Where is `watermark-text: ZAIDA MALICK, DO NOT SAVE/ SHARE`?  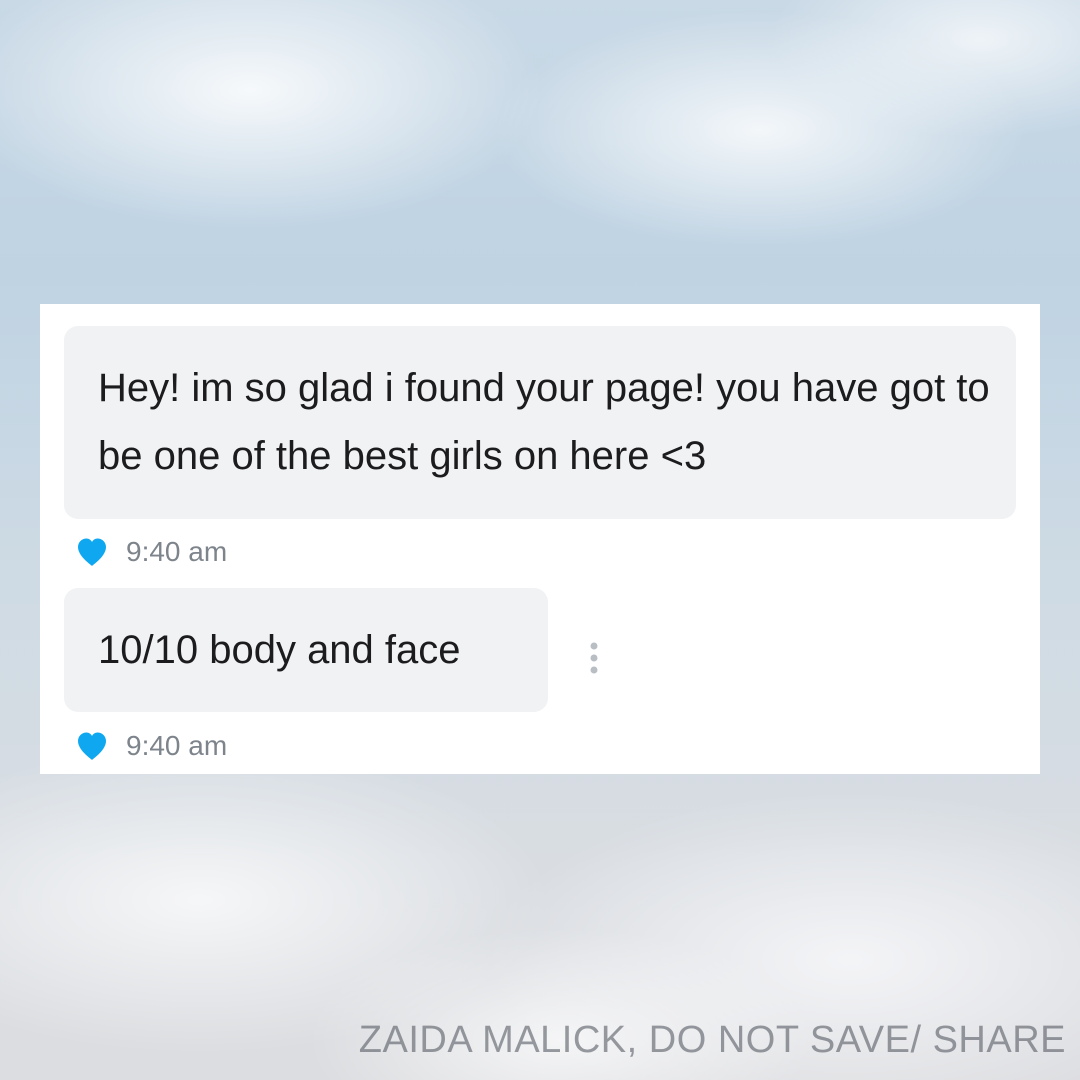 watermark-text: ZAIDA MALICK, DO NOT SAVE/ SHARE is located at coordinates (712, 1040).